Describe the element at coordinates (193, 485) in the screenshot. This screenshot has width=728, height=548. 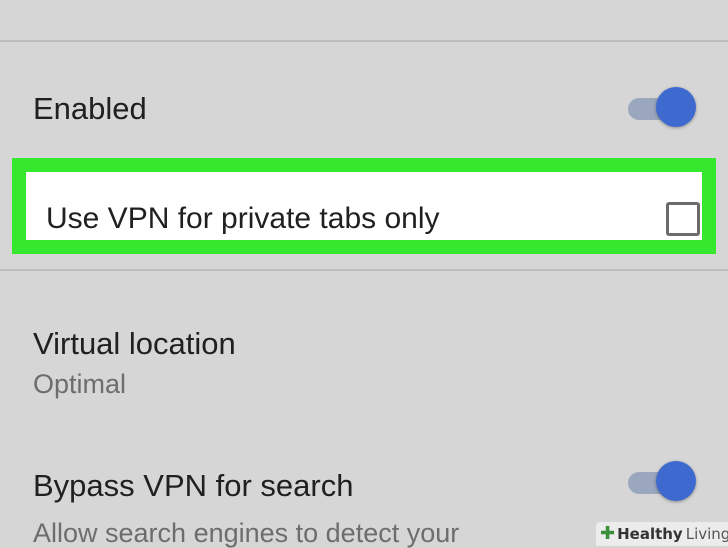
I see `bypass-search-label: Bypass VPN for search` at that location.